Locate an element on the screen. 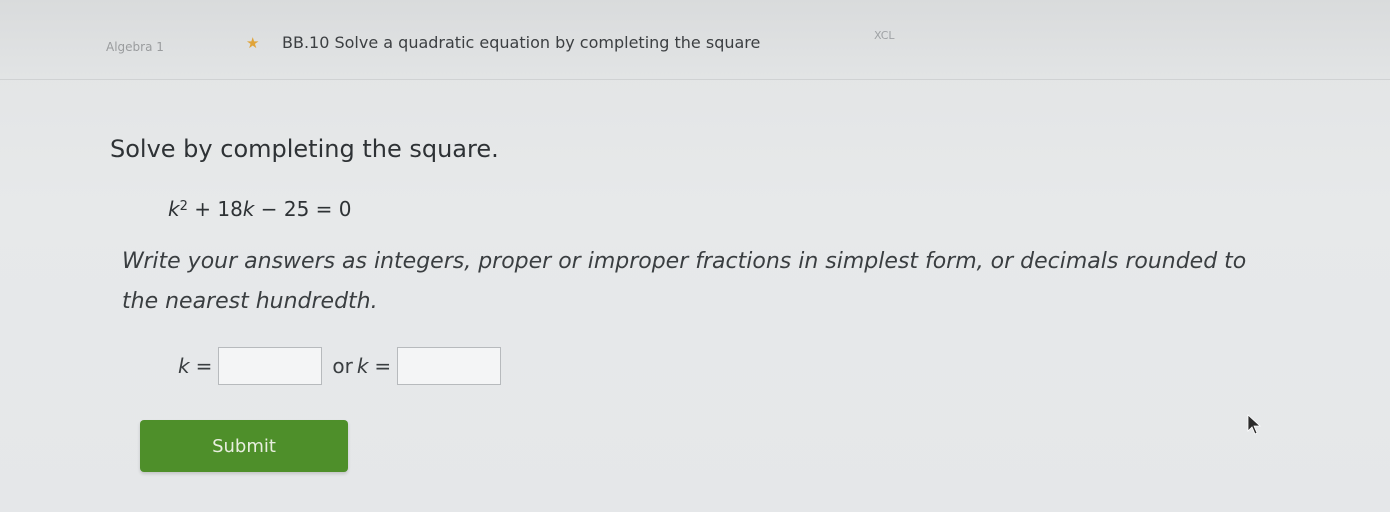 The width and height of the screenshot is (1390, 512). equation-exponent: 2 is located at coordinates (183, 206).